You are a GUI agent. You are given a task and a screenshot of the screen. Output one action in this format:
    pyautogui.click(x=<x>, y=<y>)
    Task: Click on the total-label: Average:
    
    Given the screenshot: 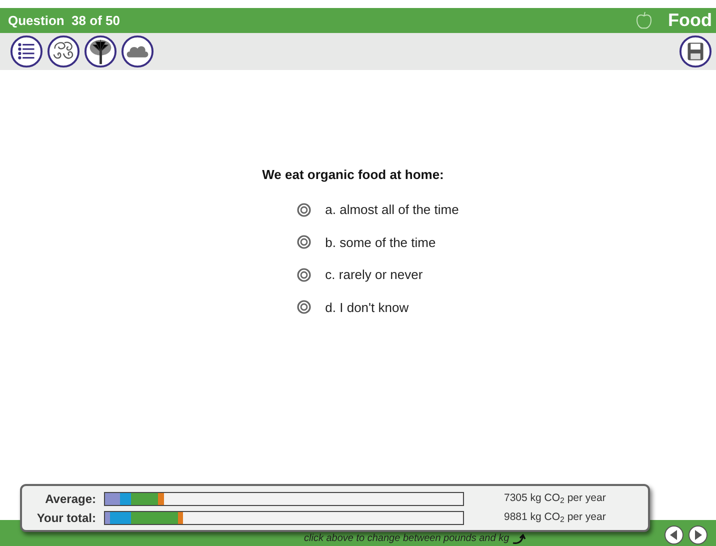 What is the action you would take?
    pyautogui.click(x=70, y=499)
    